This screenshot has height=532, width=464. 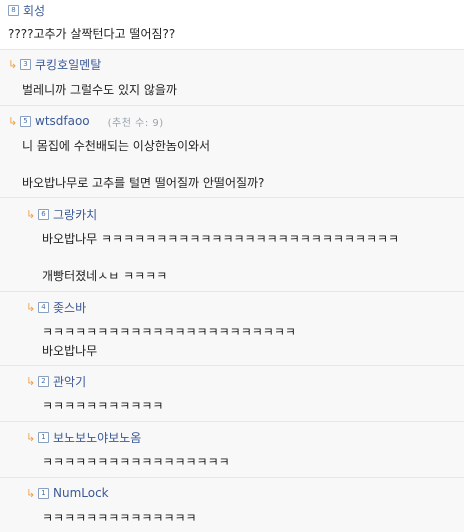 I want to click on comment-text: 벌레니까 그럴수도 있지 않을까, so click(x=99, y=90).